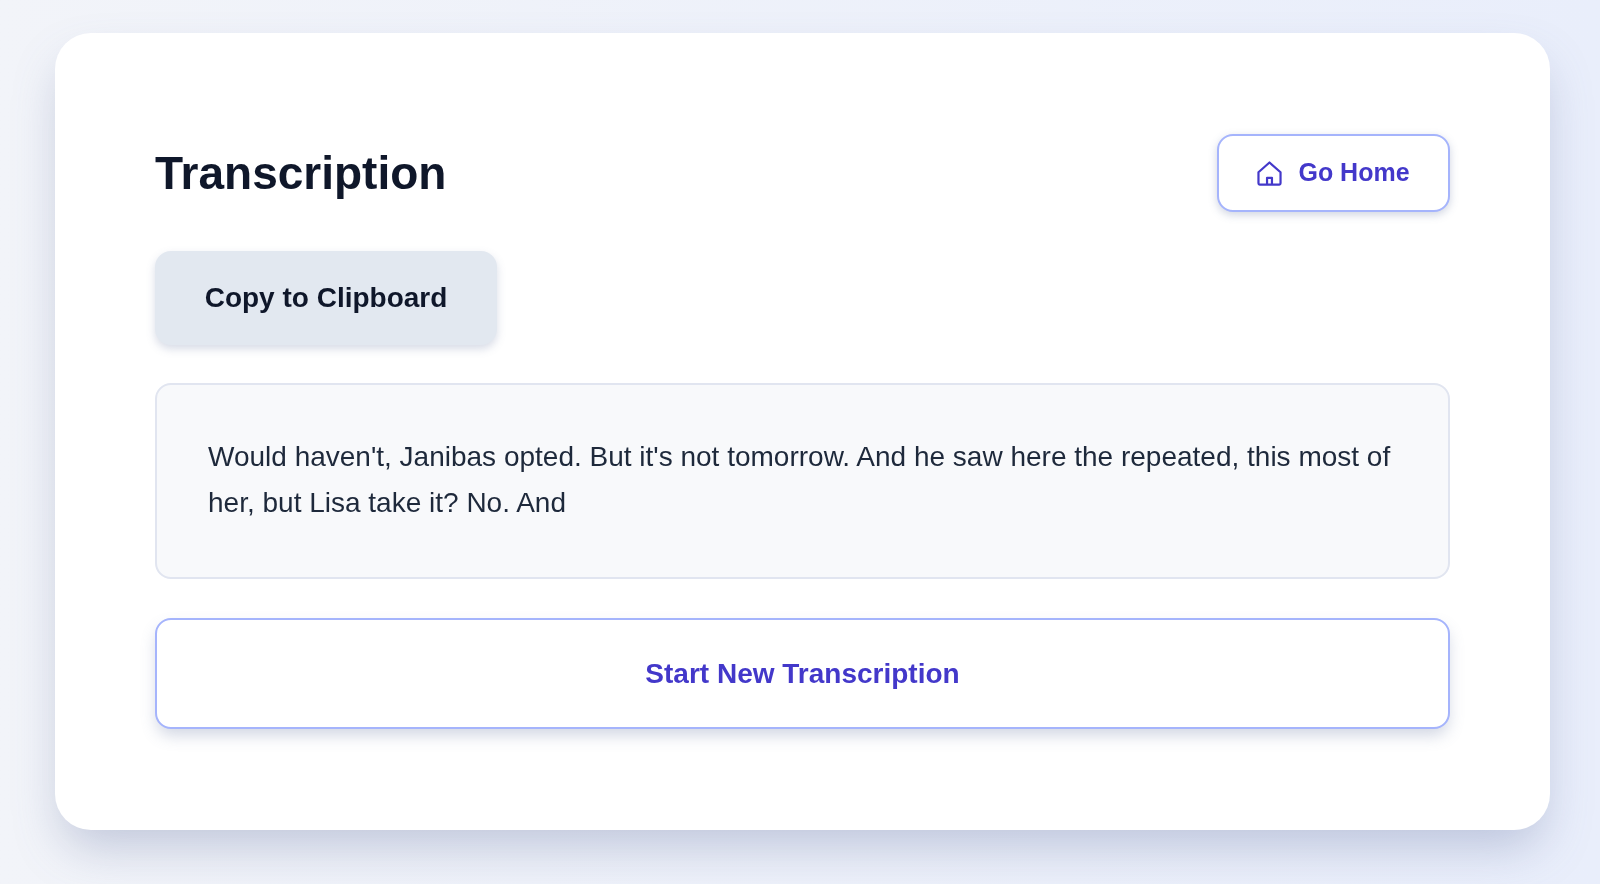  What do you see at coordinates (1270, 173) in the screenshot?
I see `home-icon` at bounding box center [1270, 173].